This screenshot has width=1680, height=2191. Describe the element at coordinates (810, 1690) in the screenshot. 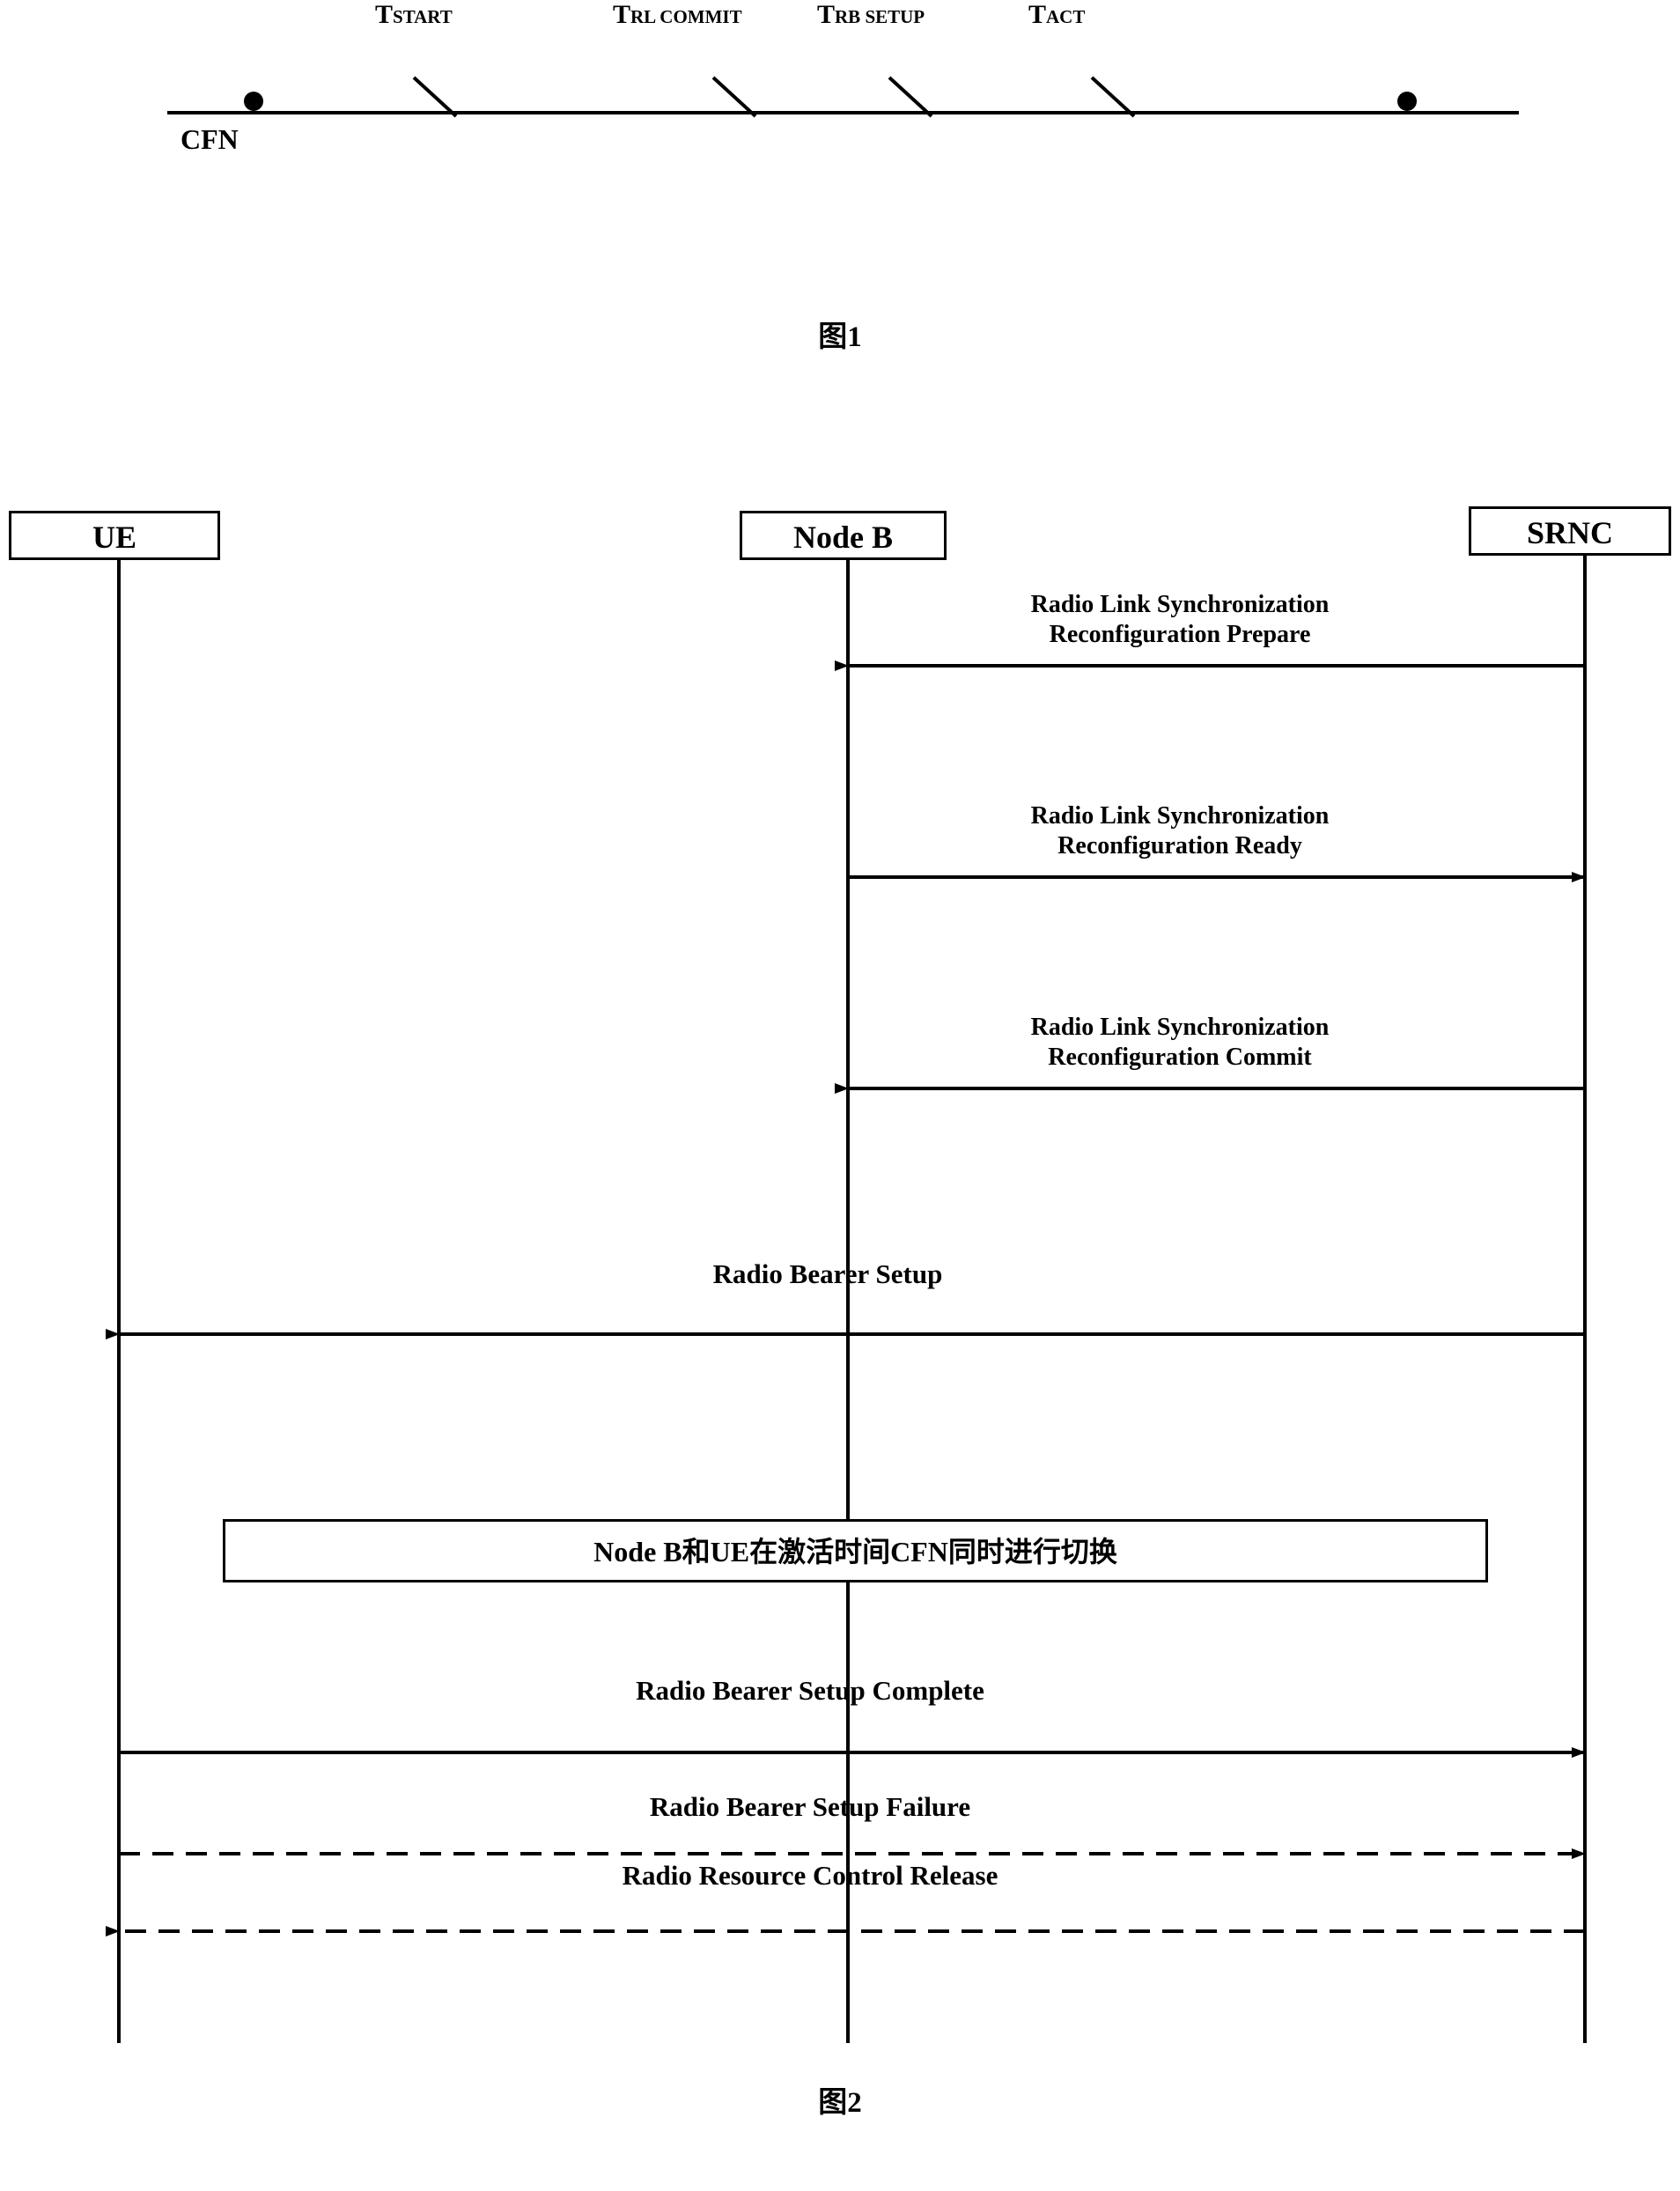

I see `message-label-5: Radio Bearer Setup Complete` at that location.